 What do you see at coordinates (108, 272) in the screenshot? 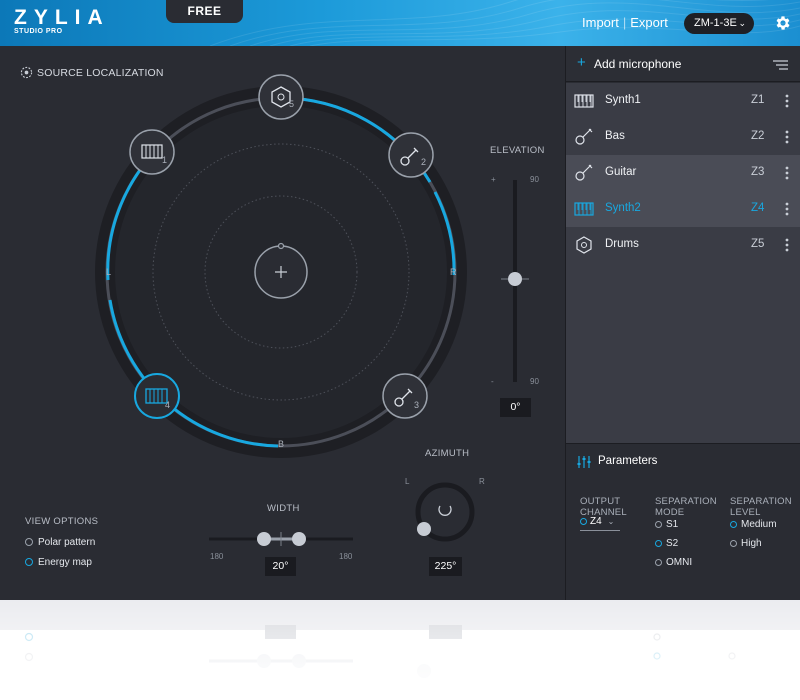
I see `side-label-left: L` at bounding box center [108, 272].